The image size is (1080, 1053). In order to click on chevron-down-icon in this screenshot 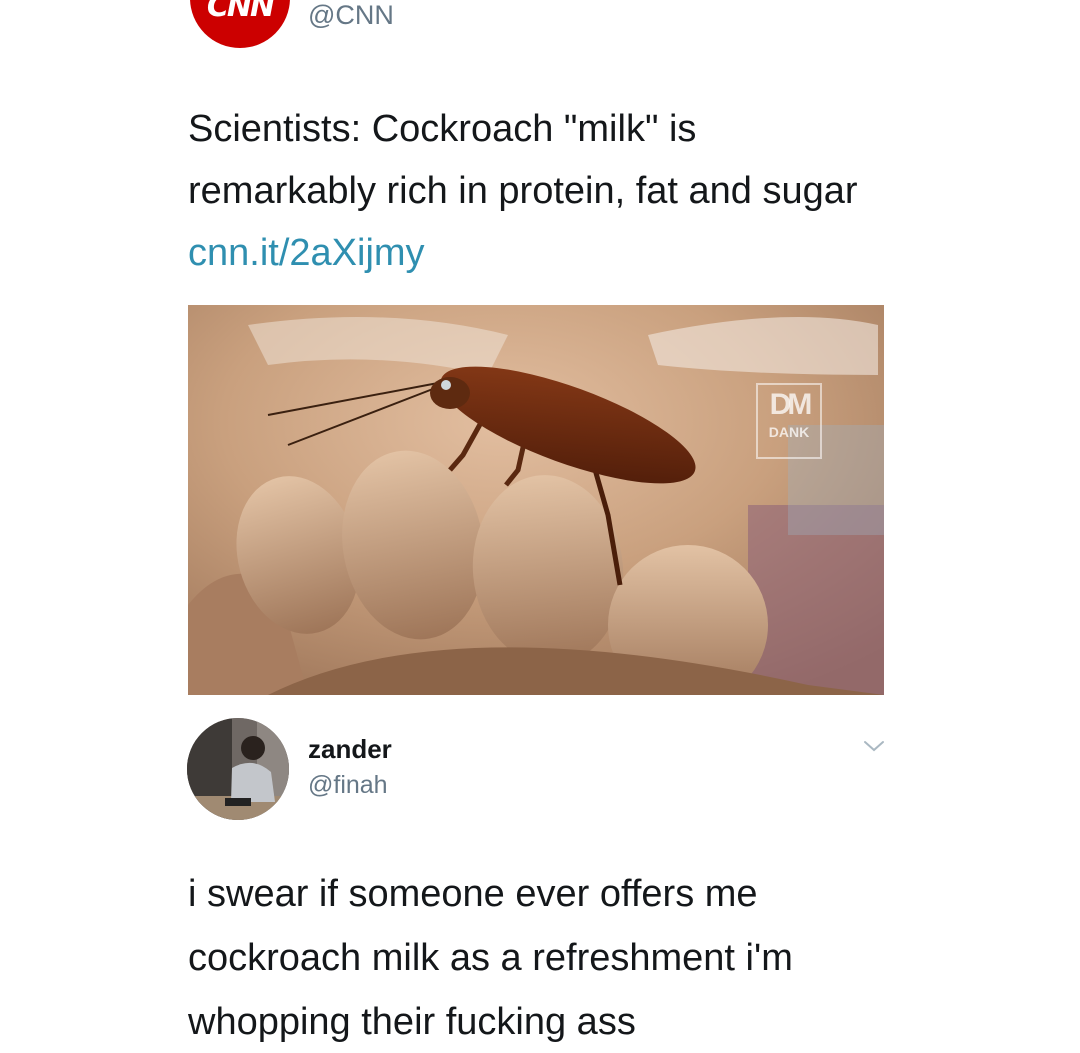, I will do `click(874, 746)`.